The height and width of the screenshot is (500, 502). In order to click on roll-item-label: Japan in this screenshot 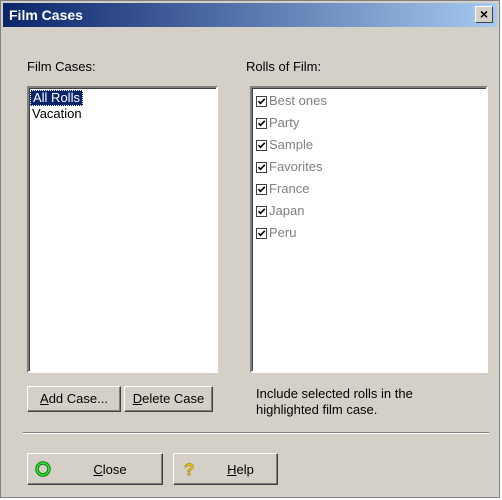, I will do `click(287, 210)`.